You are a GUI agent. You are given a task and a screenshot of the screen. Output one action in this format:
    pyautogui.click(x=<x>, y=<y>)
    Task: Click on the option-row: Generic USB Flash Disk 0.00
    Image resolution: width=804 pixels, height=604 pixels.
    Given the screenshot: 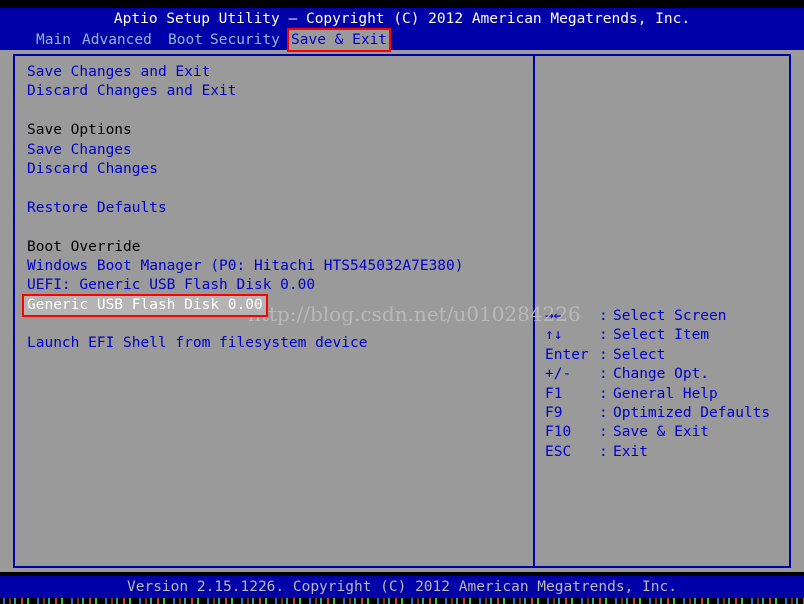 What is the action you would take?
    pyautogui.click(x=274, y=305)
    